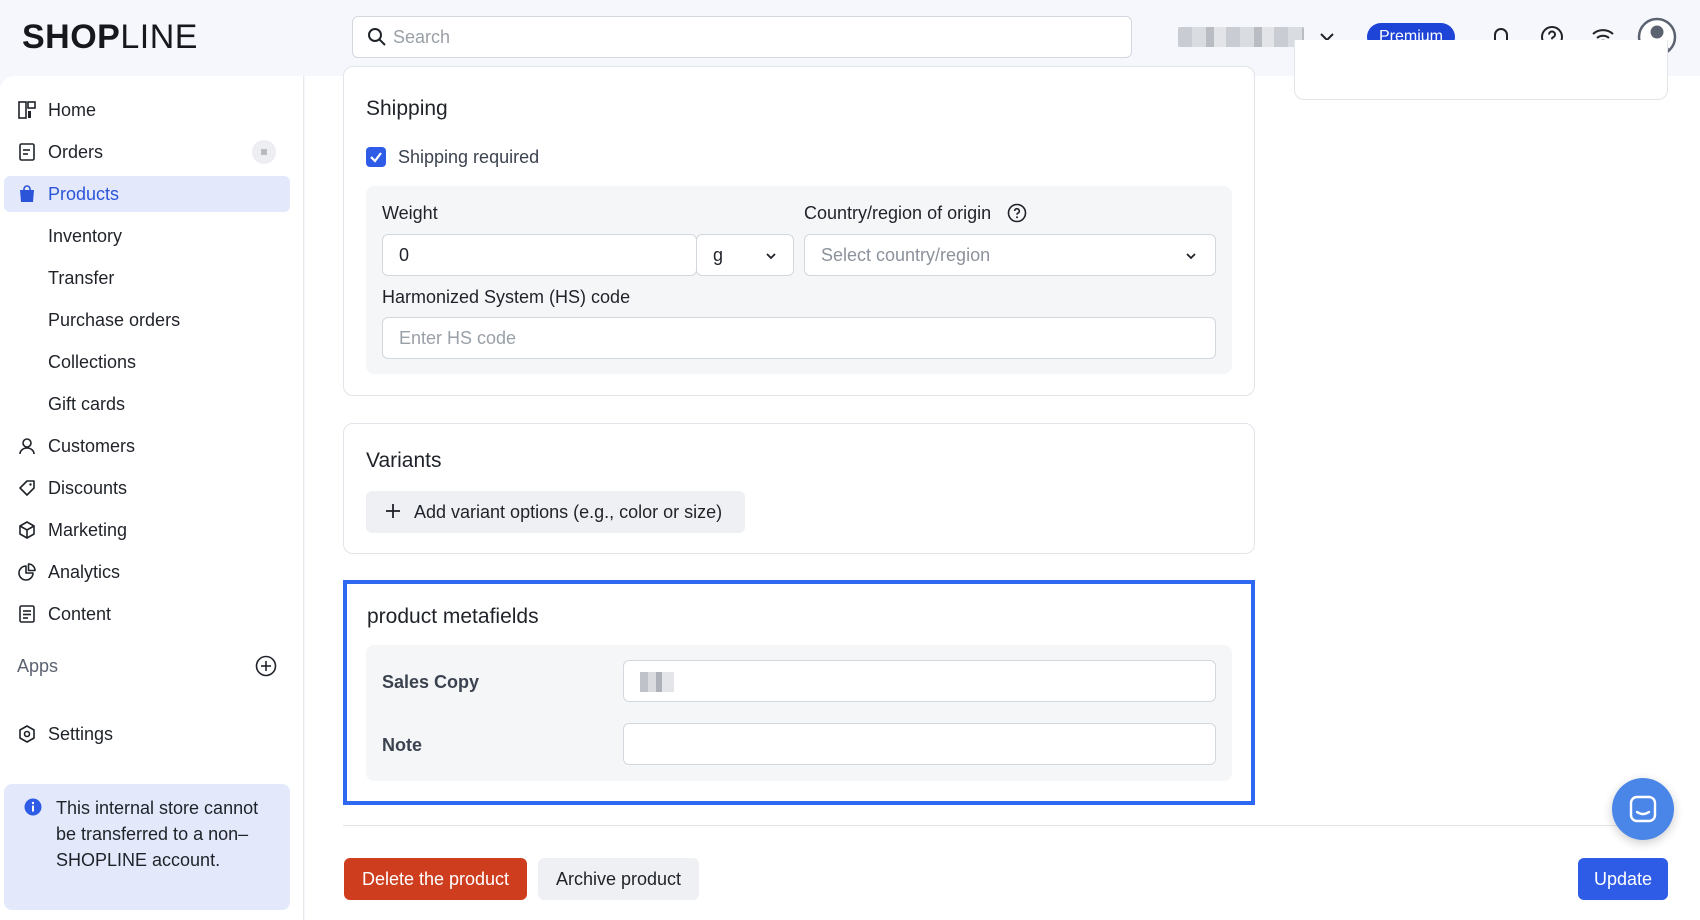 The width and height of the screenshot is (1700, 920). I want to click on search-input, so click(753, 37).